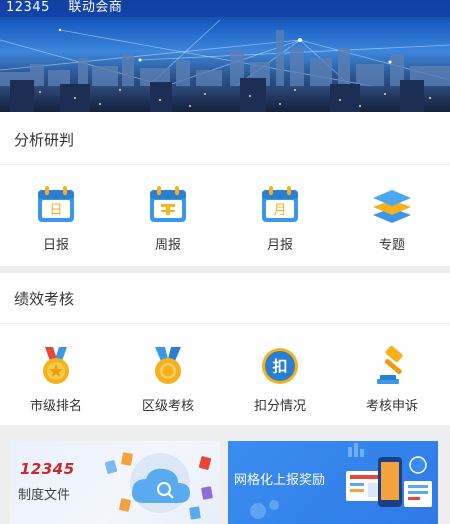  I want to click on layers-icon, so click(392, 206).